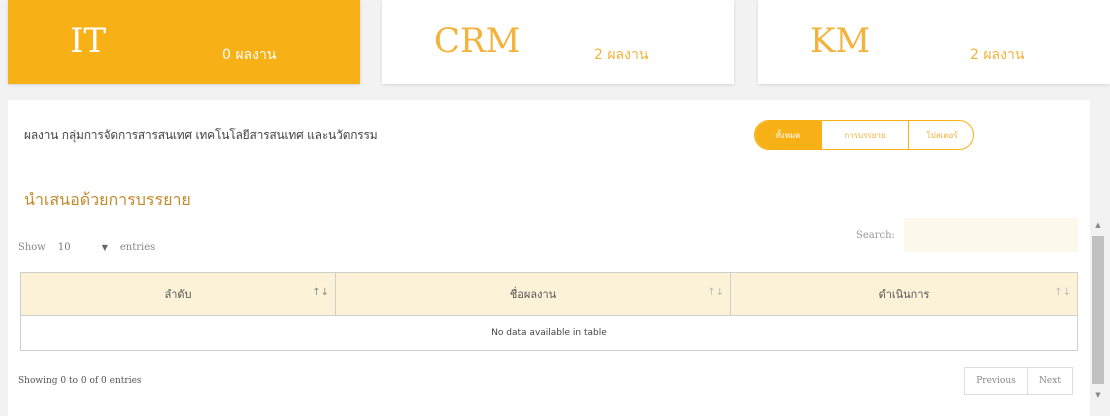 Image resolution: width=1110 pixels, height=416 pixels. What do you see at coordinates (184, 42) in the screenshot?
I see `card-it: IT 0 ผลงาน` at bounding box center [184, 42].